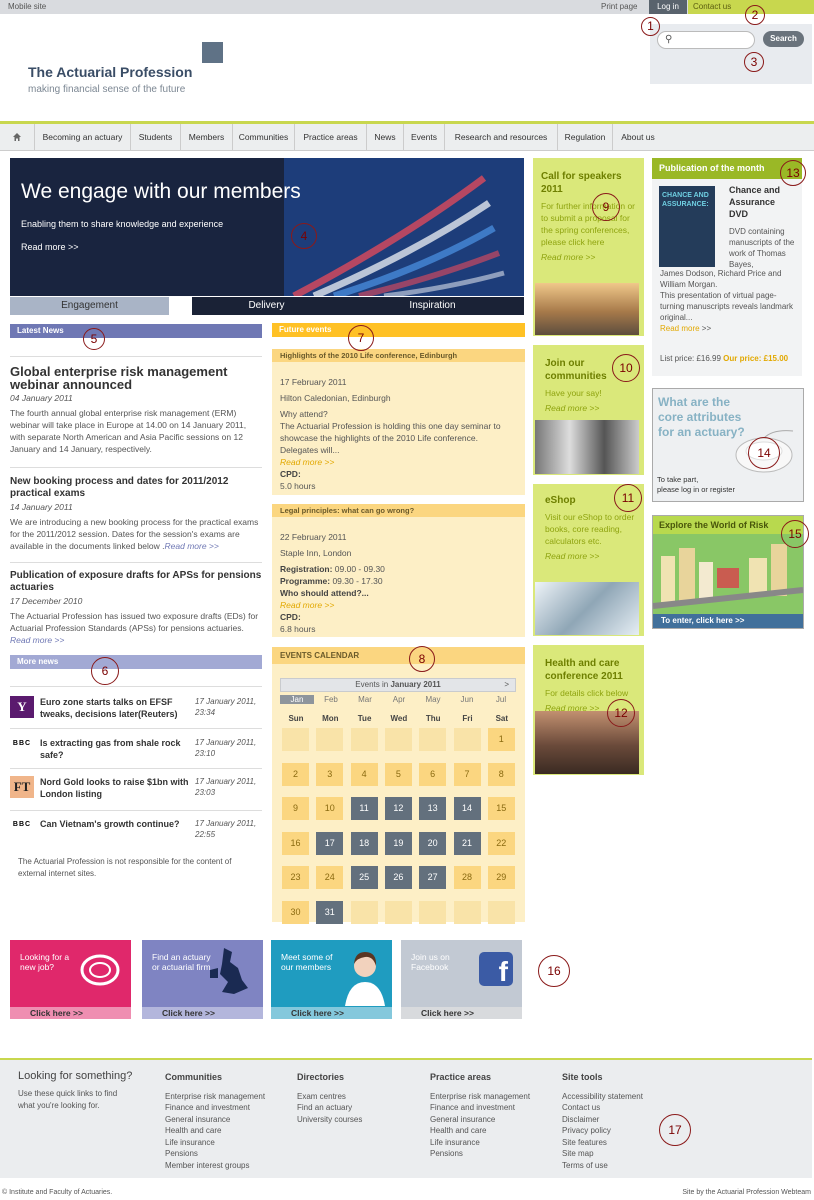 The image size is (814, 1200). What do you see at coordinates (329, 1097) in the screenshot?
I see `footer-link: Exam centres` at bounding box center [329, 1097].